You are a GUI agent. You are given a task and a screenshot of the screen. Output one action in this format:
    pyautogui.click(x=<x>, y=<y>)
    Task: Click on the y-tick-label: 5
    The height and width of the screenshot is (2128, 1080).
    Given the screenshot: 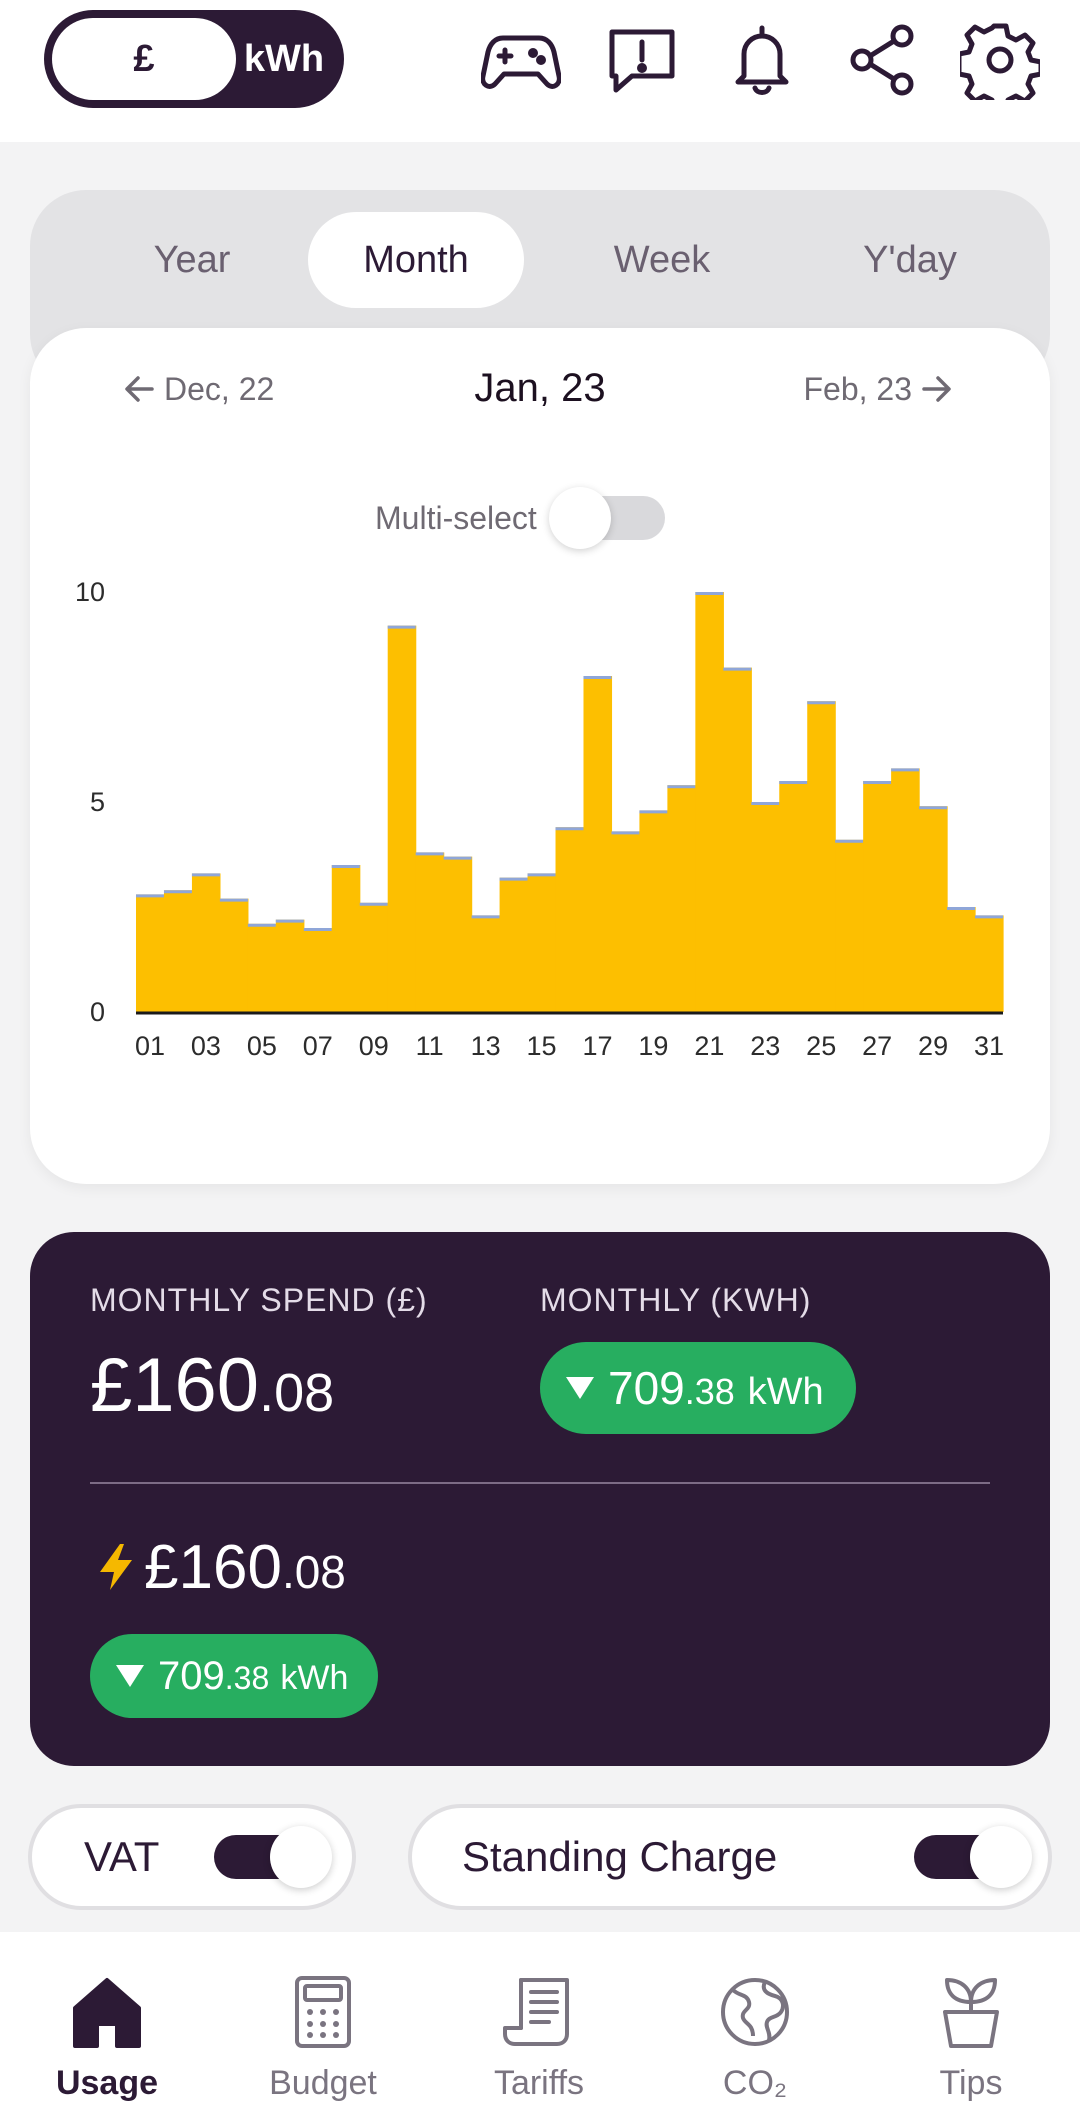 What is the action you would take?
    pyautogui.click(x=97, y=802)
    